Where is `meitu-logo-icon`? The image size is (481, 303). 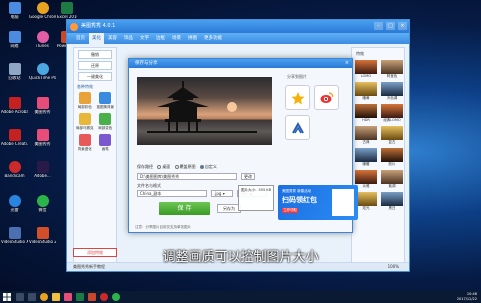
meitu-logo-icon is located at coordinates (74, 27).